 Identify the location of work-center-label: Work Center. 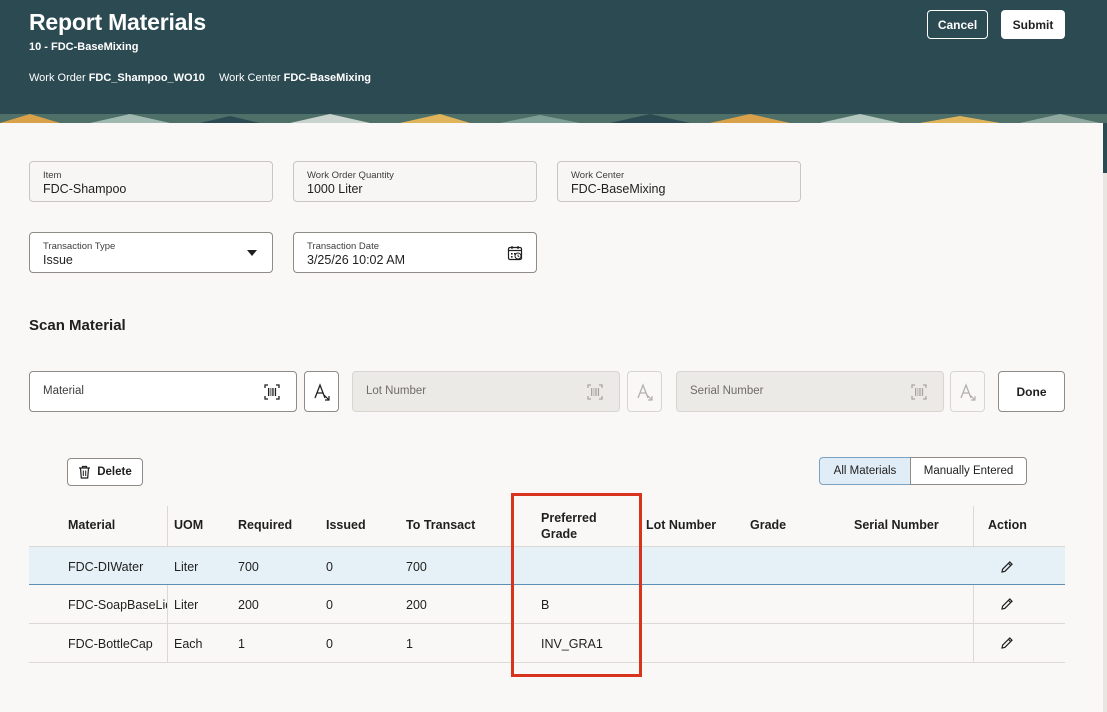
(250, 78).